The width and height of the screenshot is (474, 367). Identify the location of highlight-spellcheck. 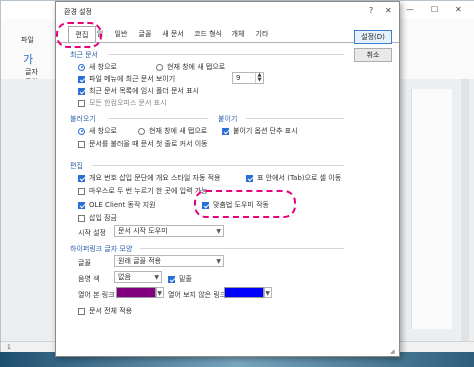
(245, 204).